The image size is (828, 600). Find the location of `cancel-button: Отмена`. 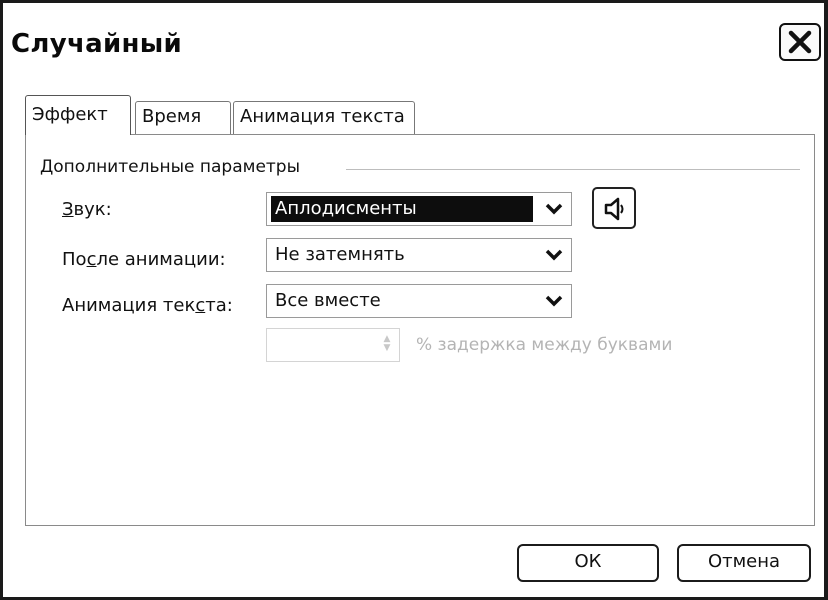

cancel-button: Отмена is located at coordinates (744, 563).